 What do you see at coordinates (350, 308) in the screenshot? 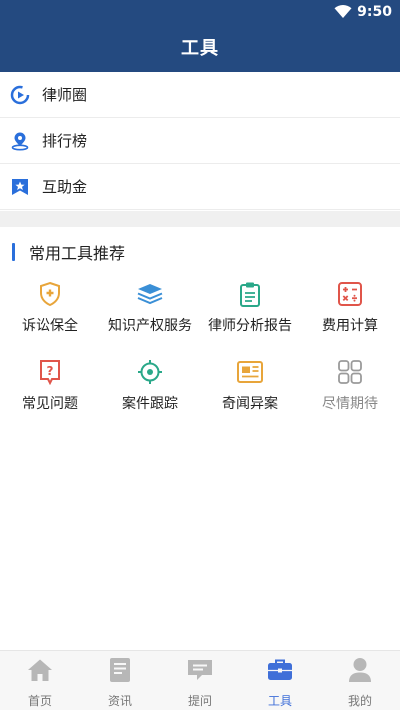
I see `tool-fee-calculator: 费用计算` at bounding box center [350, 308].